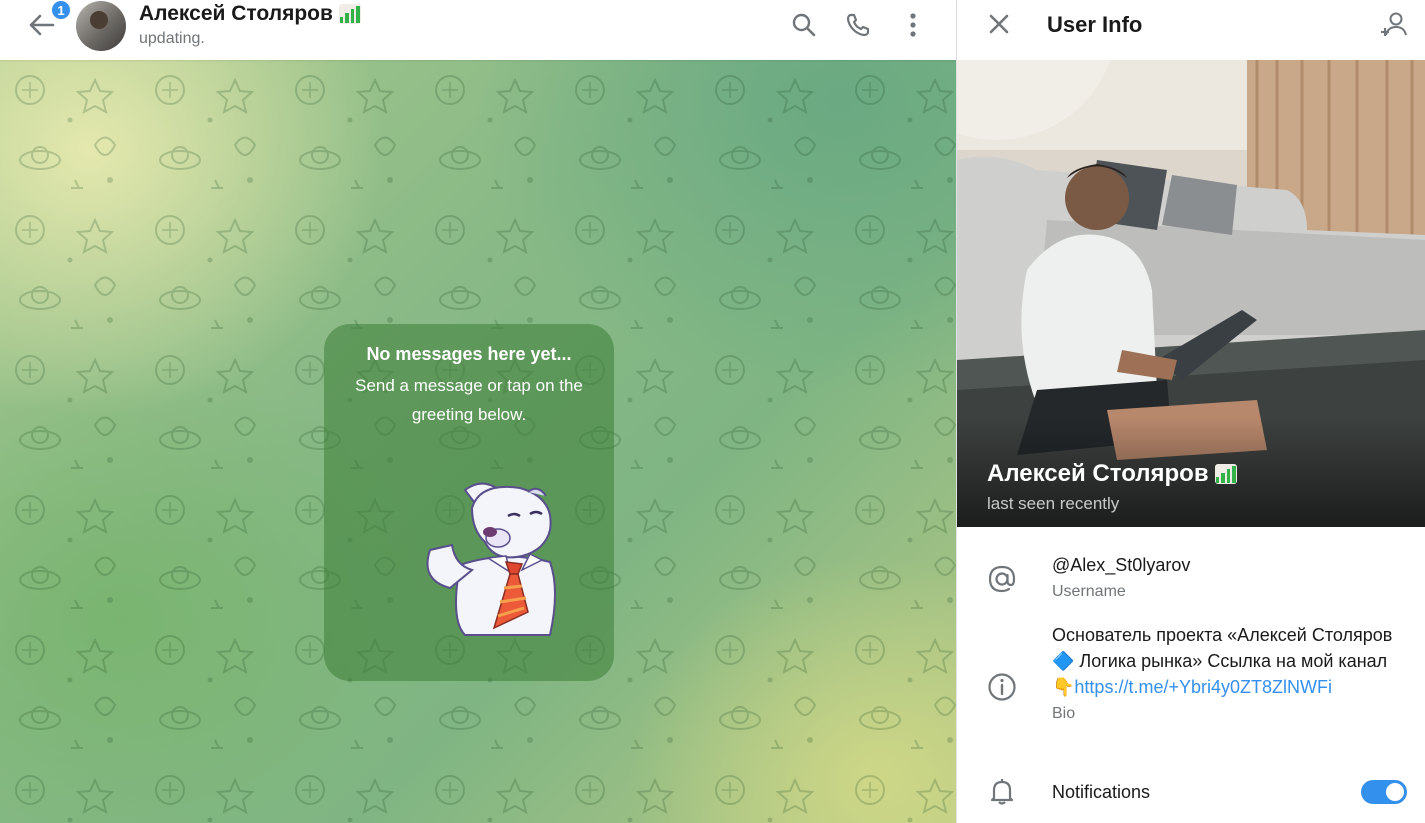  I want to click on more-vertical-icon, so click(913, 27).